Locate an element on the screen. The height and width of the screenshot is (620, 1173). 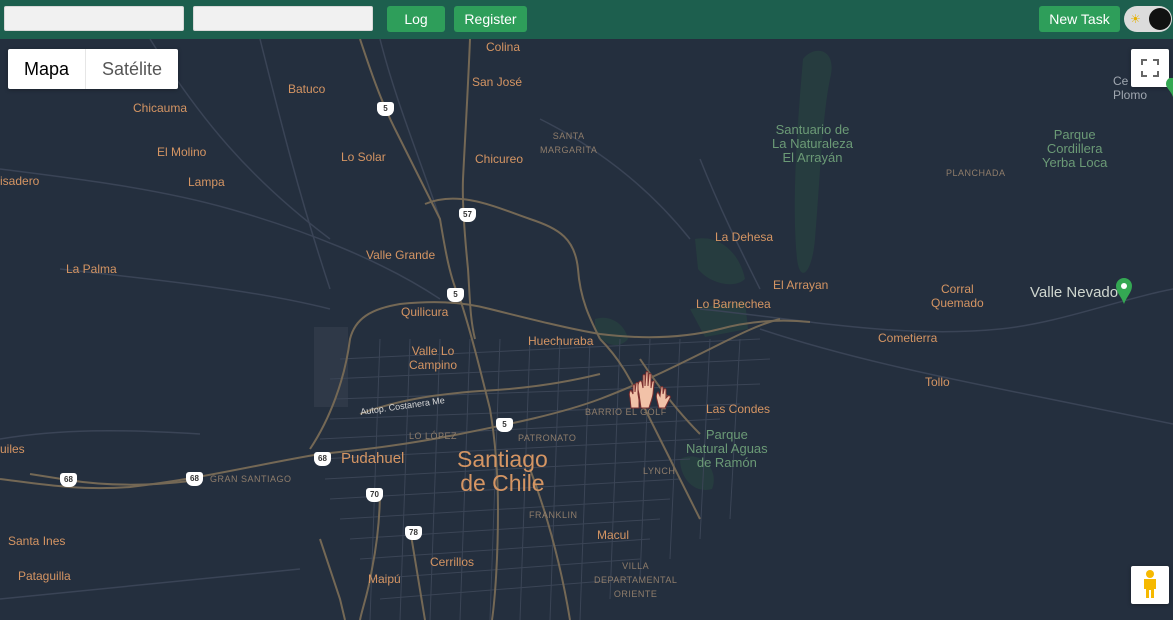
map-type-mapa: Mapa is located at coordinates (47, 69).